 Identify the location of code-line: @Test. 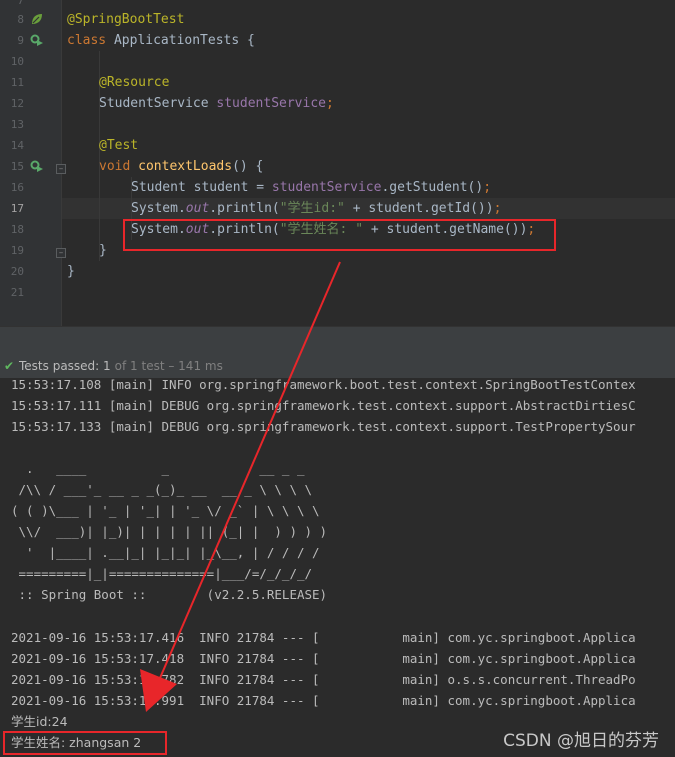
(118, 145).